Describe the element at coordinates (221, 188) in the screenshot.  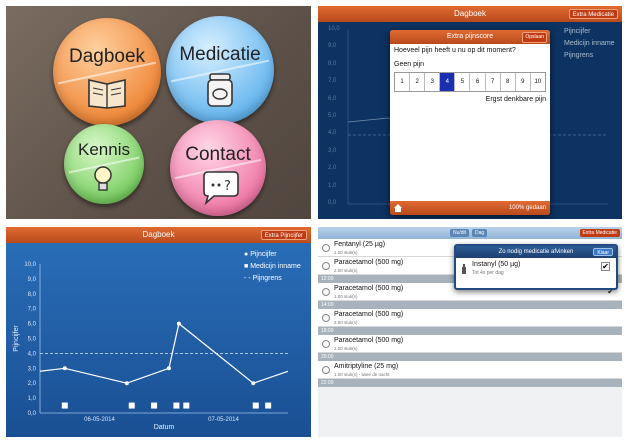
I see `speech-bubble-icon: ?` at that location.